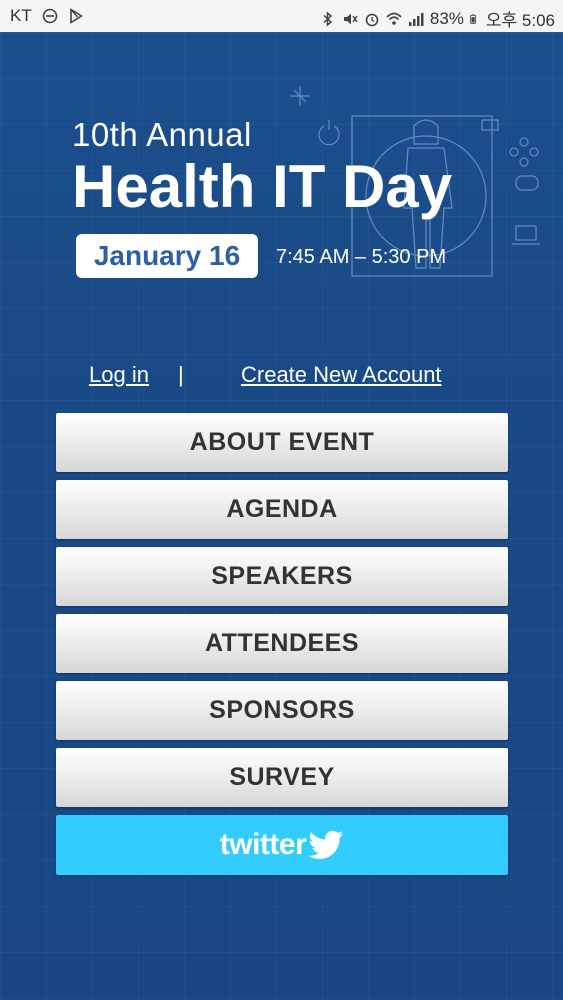 This screenshot has height=1000, width=563. I want to click on event-date: January 16, so click(167, 255).